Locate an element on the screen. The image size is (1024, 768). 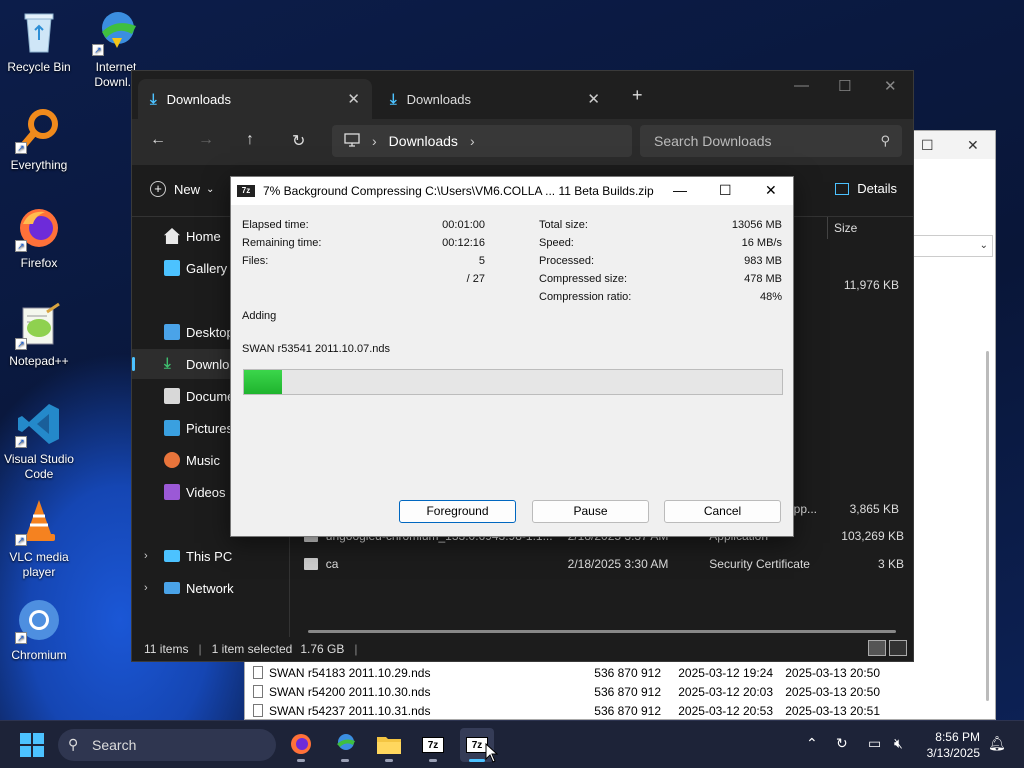
file-size: 536 870 912 is located at coordinates (627, 672).